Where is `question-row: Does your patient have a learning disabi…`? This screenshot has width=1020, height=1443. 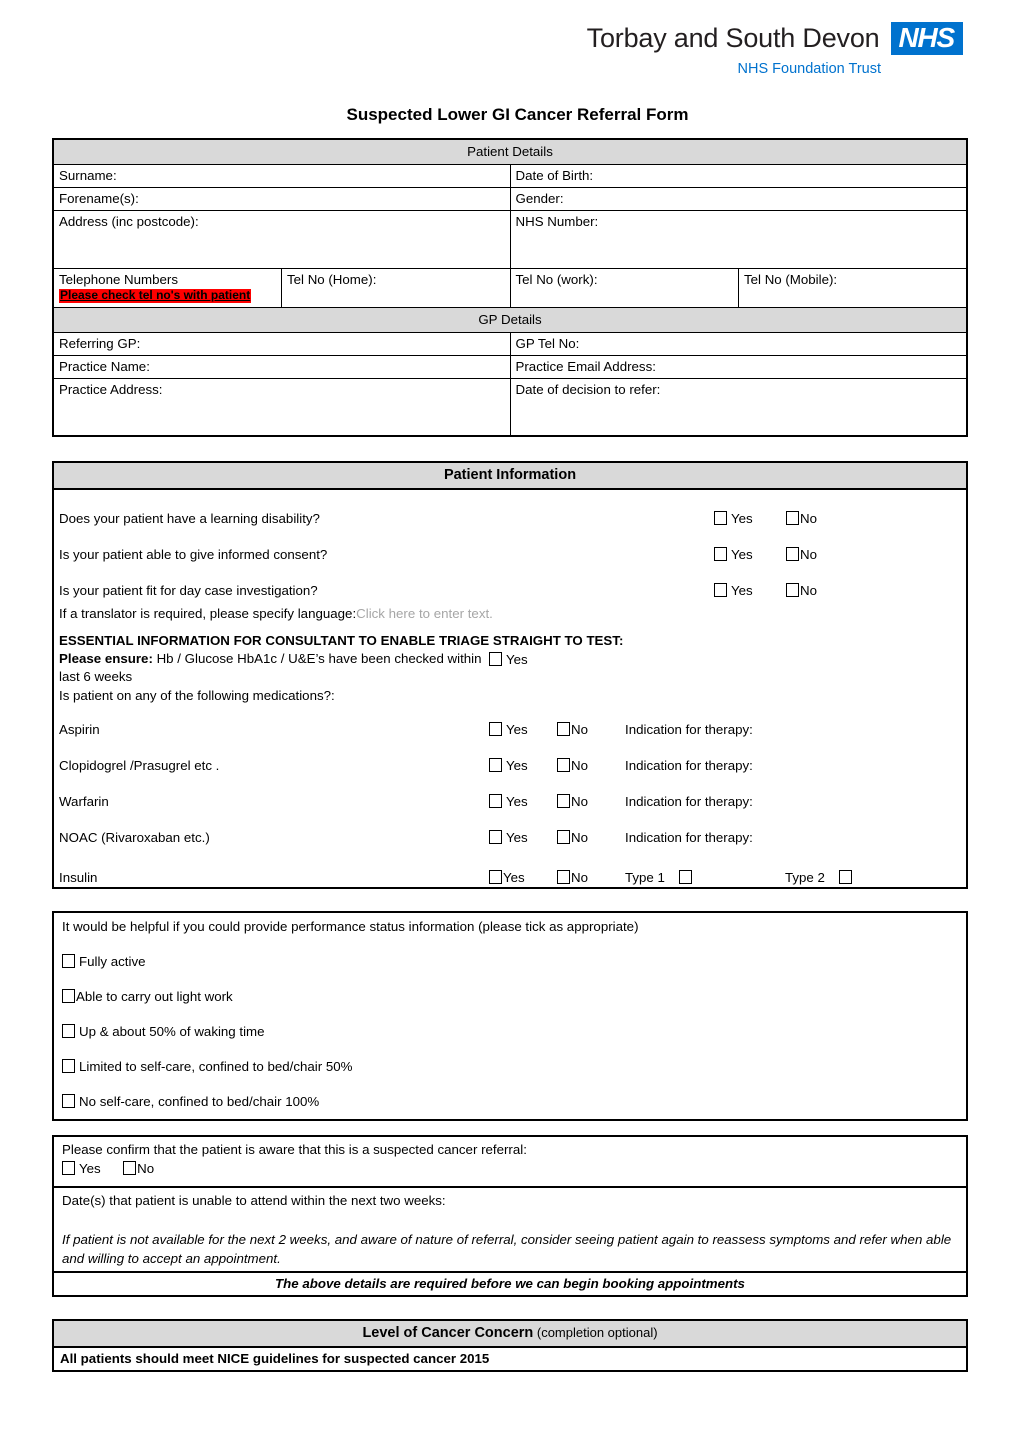
question-row: Does your patient have a learning disabi… is located at coordinates (510, 510).